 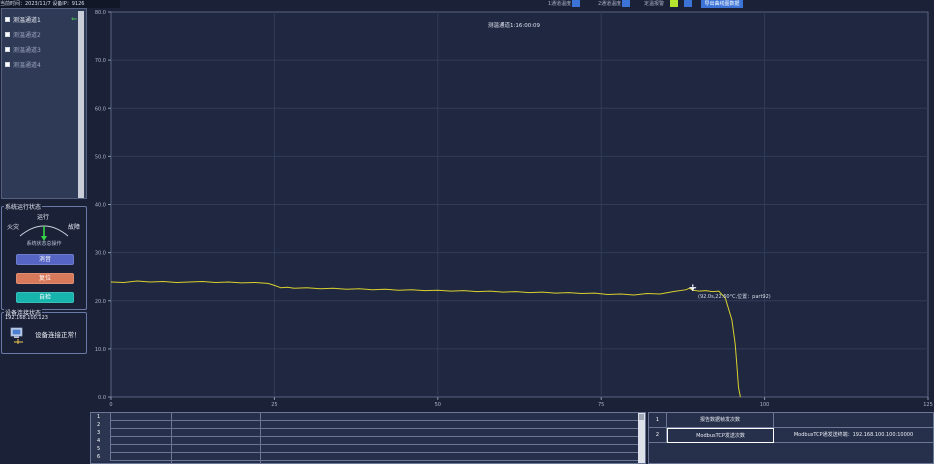 What do you see at coordinates (368, 425) in the screenshot?
I see `table-row: 2` at bounding box center [368, 425].